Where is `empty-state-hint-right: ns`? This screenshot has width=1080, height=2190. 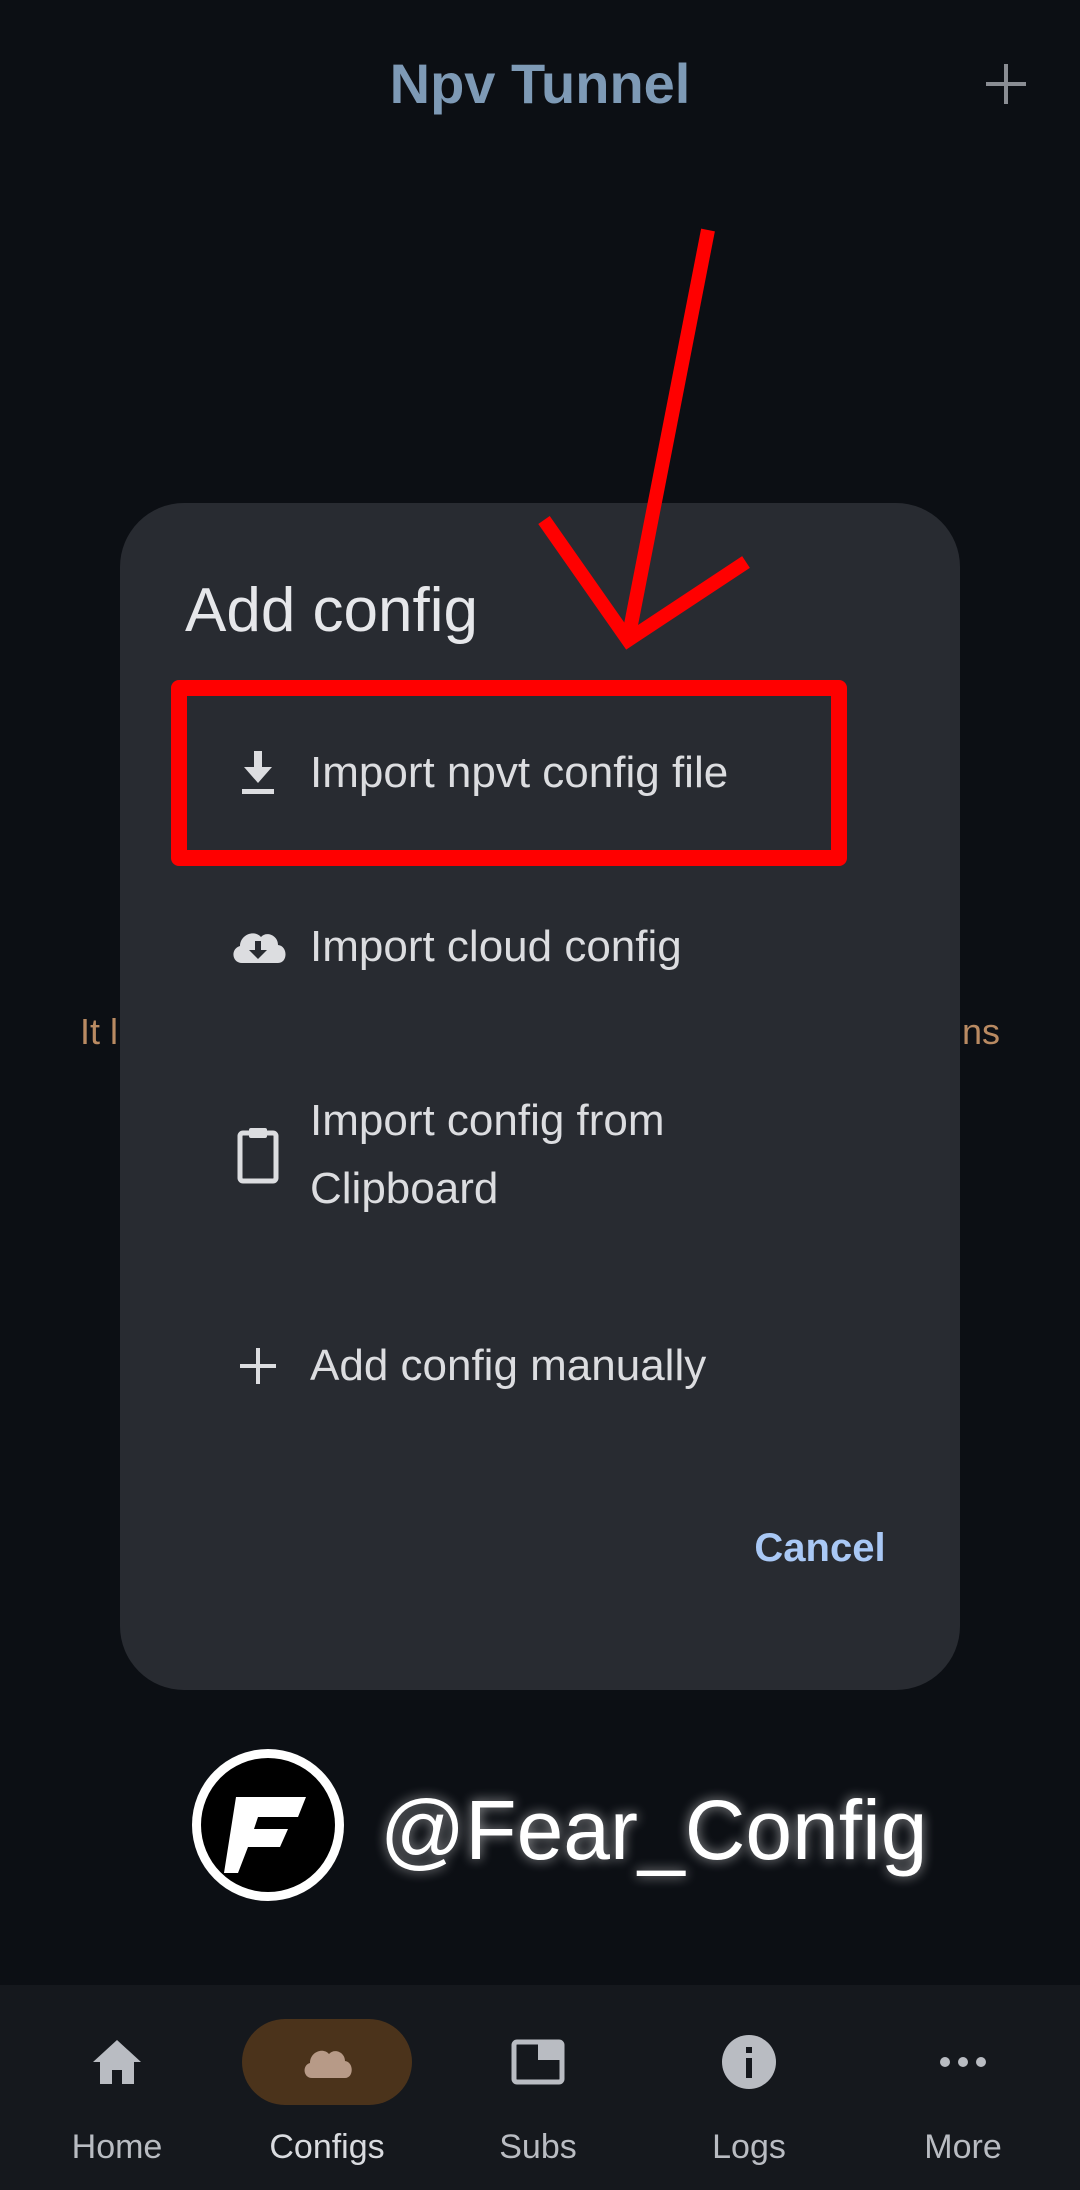 empty-state-hint-right: ns is located at coordinates (980, 1031).